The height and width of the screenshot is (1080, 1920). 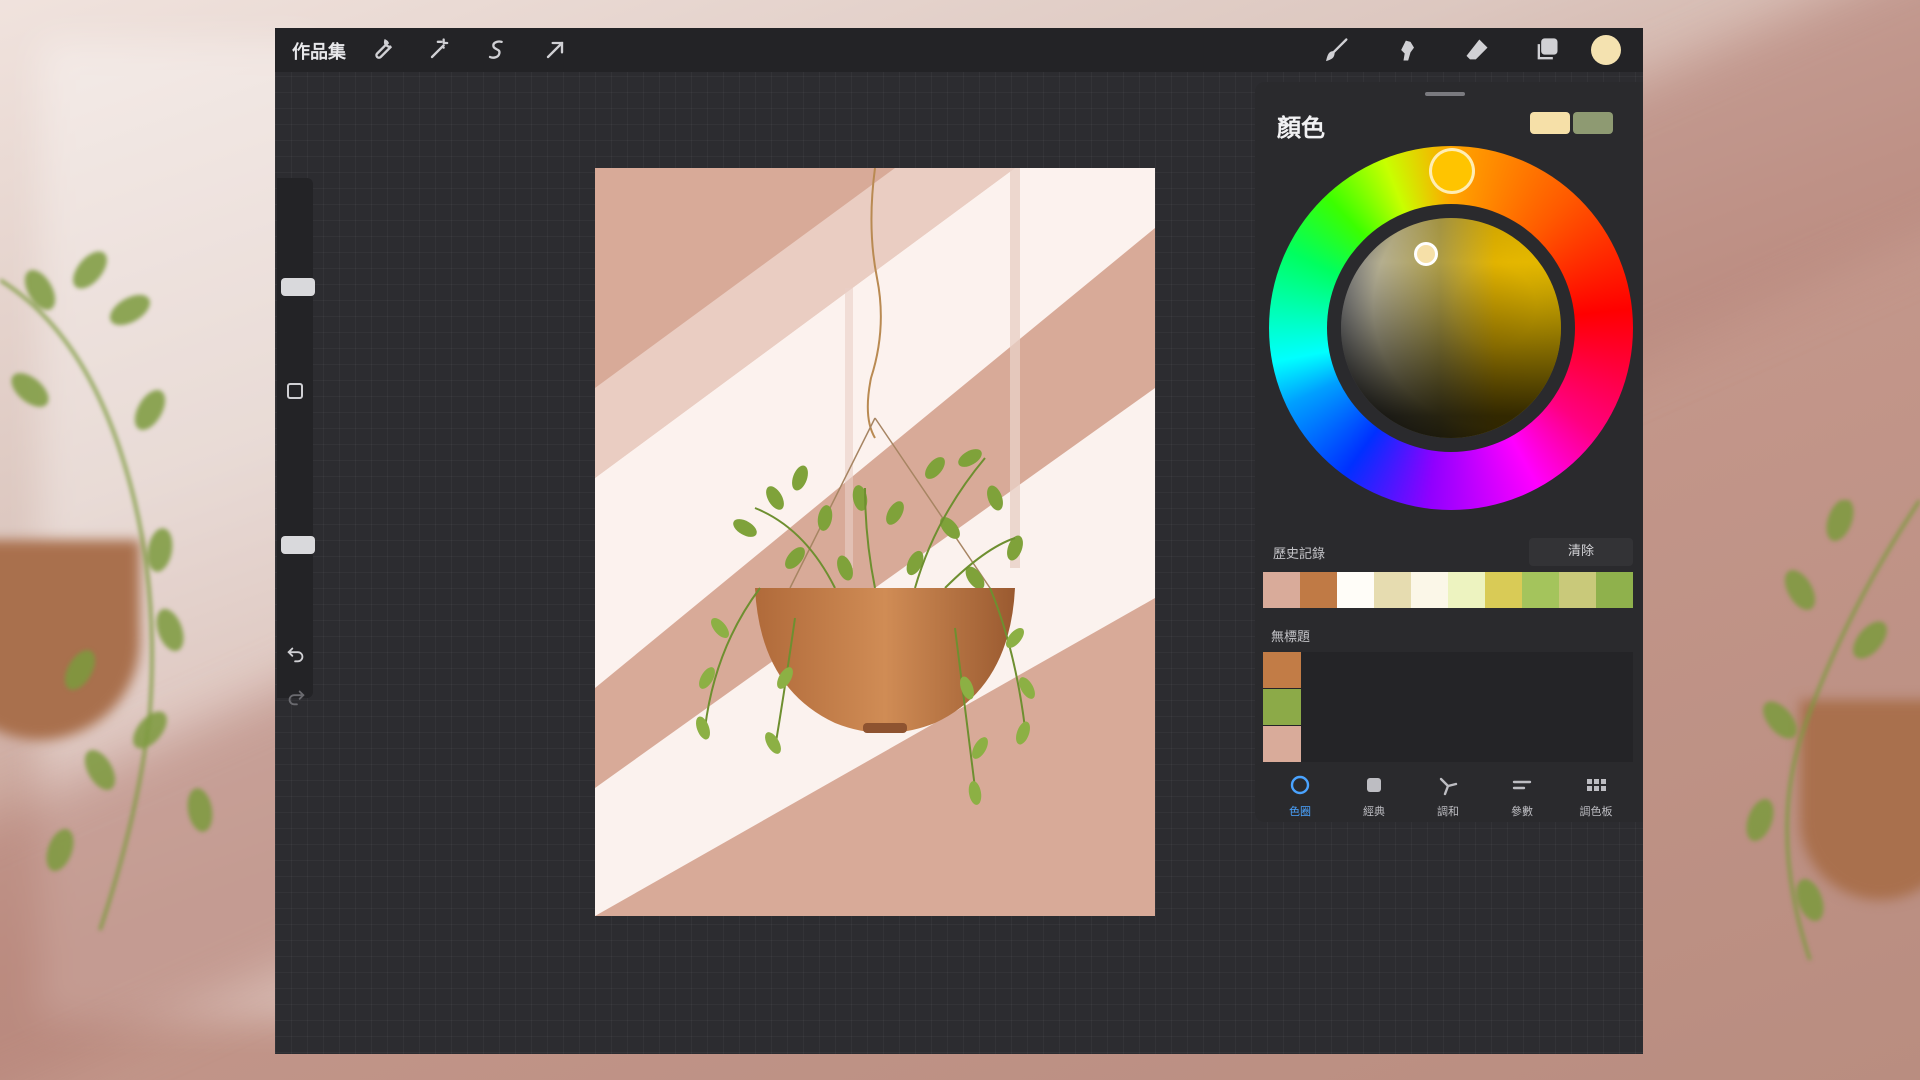 What do you see at coordinates (1522, 811) in the screenshot?
I see `tab-label: 參數` at bounding box center [1522, 811].